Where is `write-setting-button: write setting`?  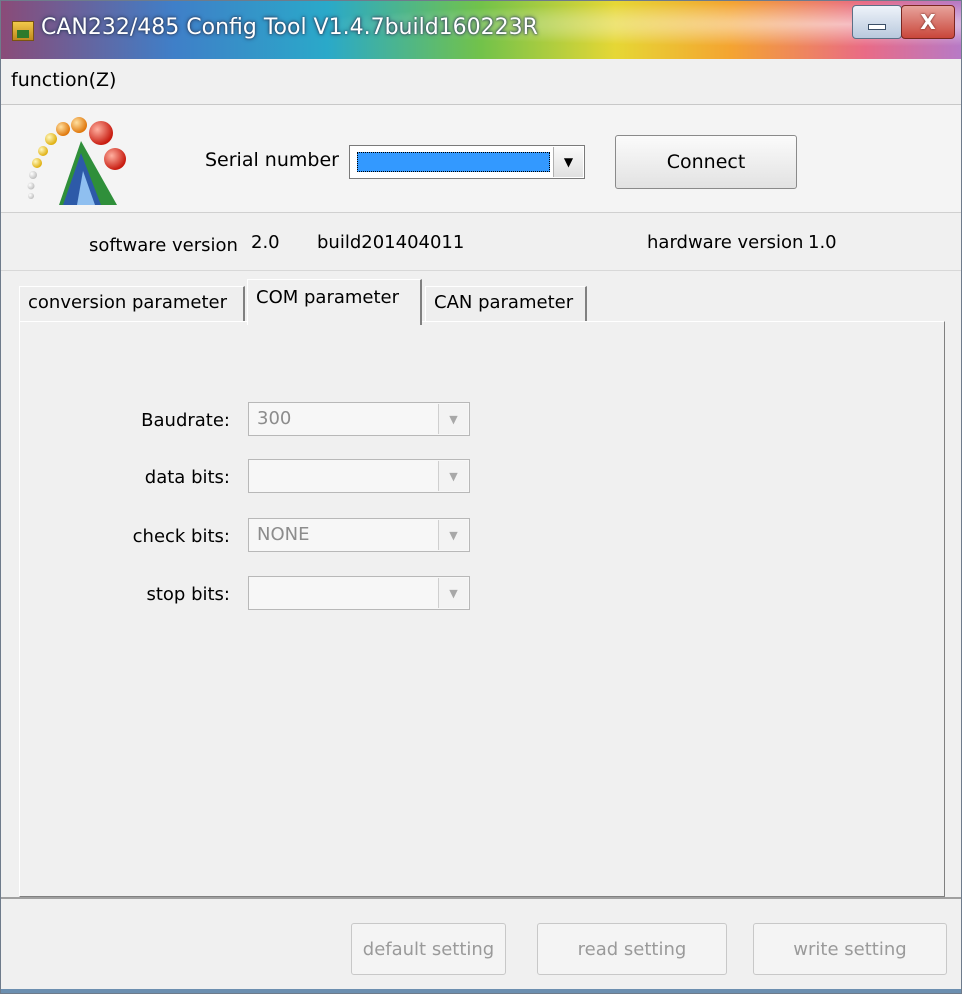 write-setting-button: write setting is located at coordinates (850, 949).